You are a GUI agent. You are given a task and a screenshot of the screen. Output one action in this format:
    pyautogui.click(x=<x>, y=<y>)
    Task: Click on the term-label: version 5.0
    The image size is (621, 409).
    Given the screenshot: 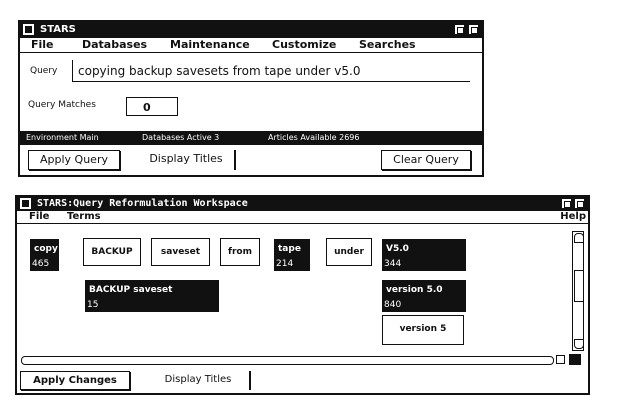 What is the action you would take?
    pyautogui.click(x=414, y=290)
    